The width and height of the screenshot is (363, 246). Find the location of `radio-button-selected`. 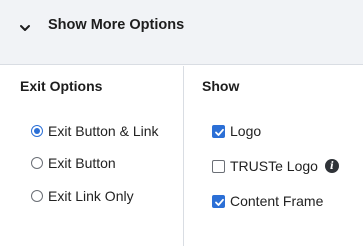

radio-button-selected is located at coordinates (37, 131).